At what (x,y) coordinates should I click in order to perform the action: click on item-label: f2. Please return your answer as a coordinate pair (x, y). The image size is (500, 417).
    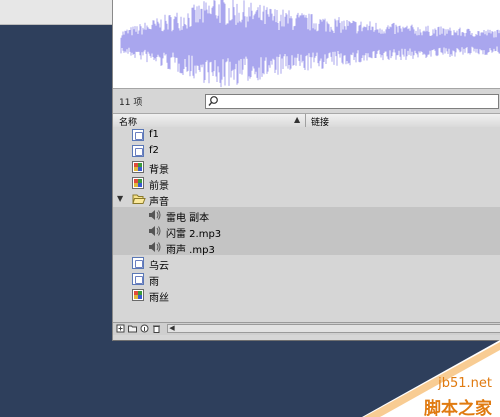
    Looking at the image, I should click on (154, 150).